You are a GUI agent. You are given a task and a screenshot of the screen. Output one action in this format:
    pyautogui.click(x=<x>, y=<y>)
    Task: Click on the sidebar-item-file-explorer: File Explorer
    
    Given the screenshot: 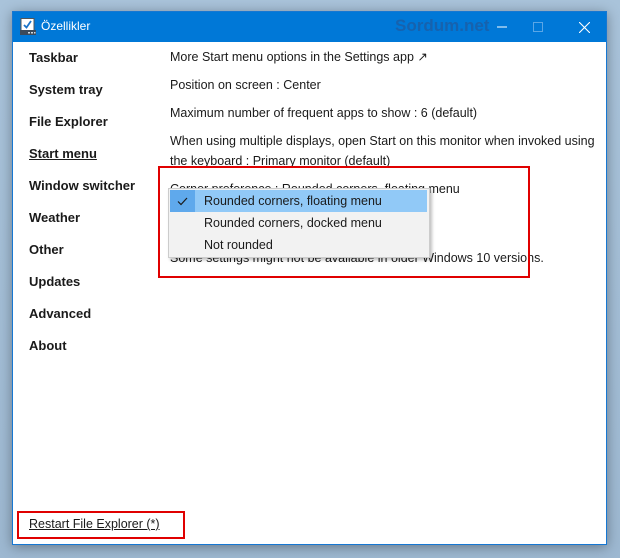 What is the action you would take?
    pyautogui.click(x=99, y=122)
    